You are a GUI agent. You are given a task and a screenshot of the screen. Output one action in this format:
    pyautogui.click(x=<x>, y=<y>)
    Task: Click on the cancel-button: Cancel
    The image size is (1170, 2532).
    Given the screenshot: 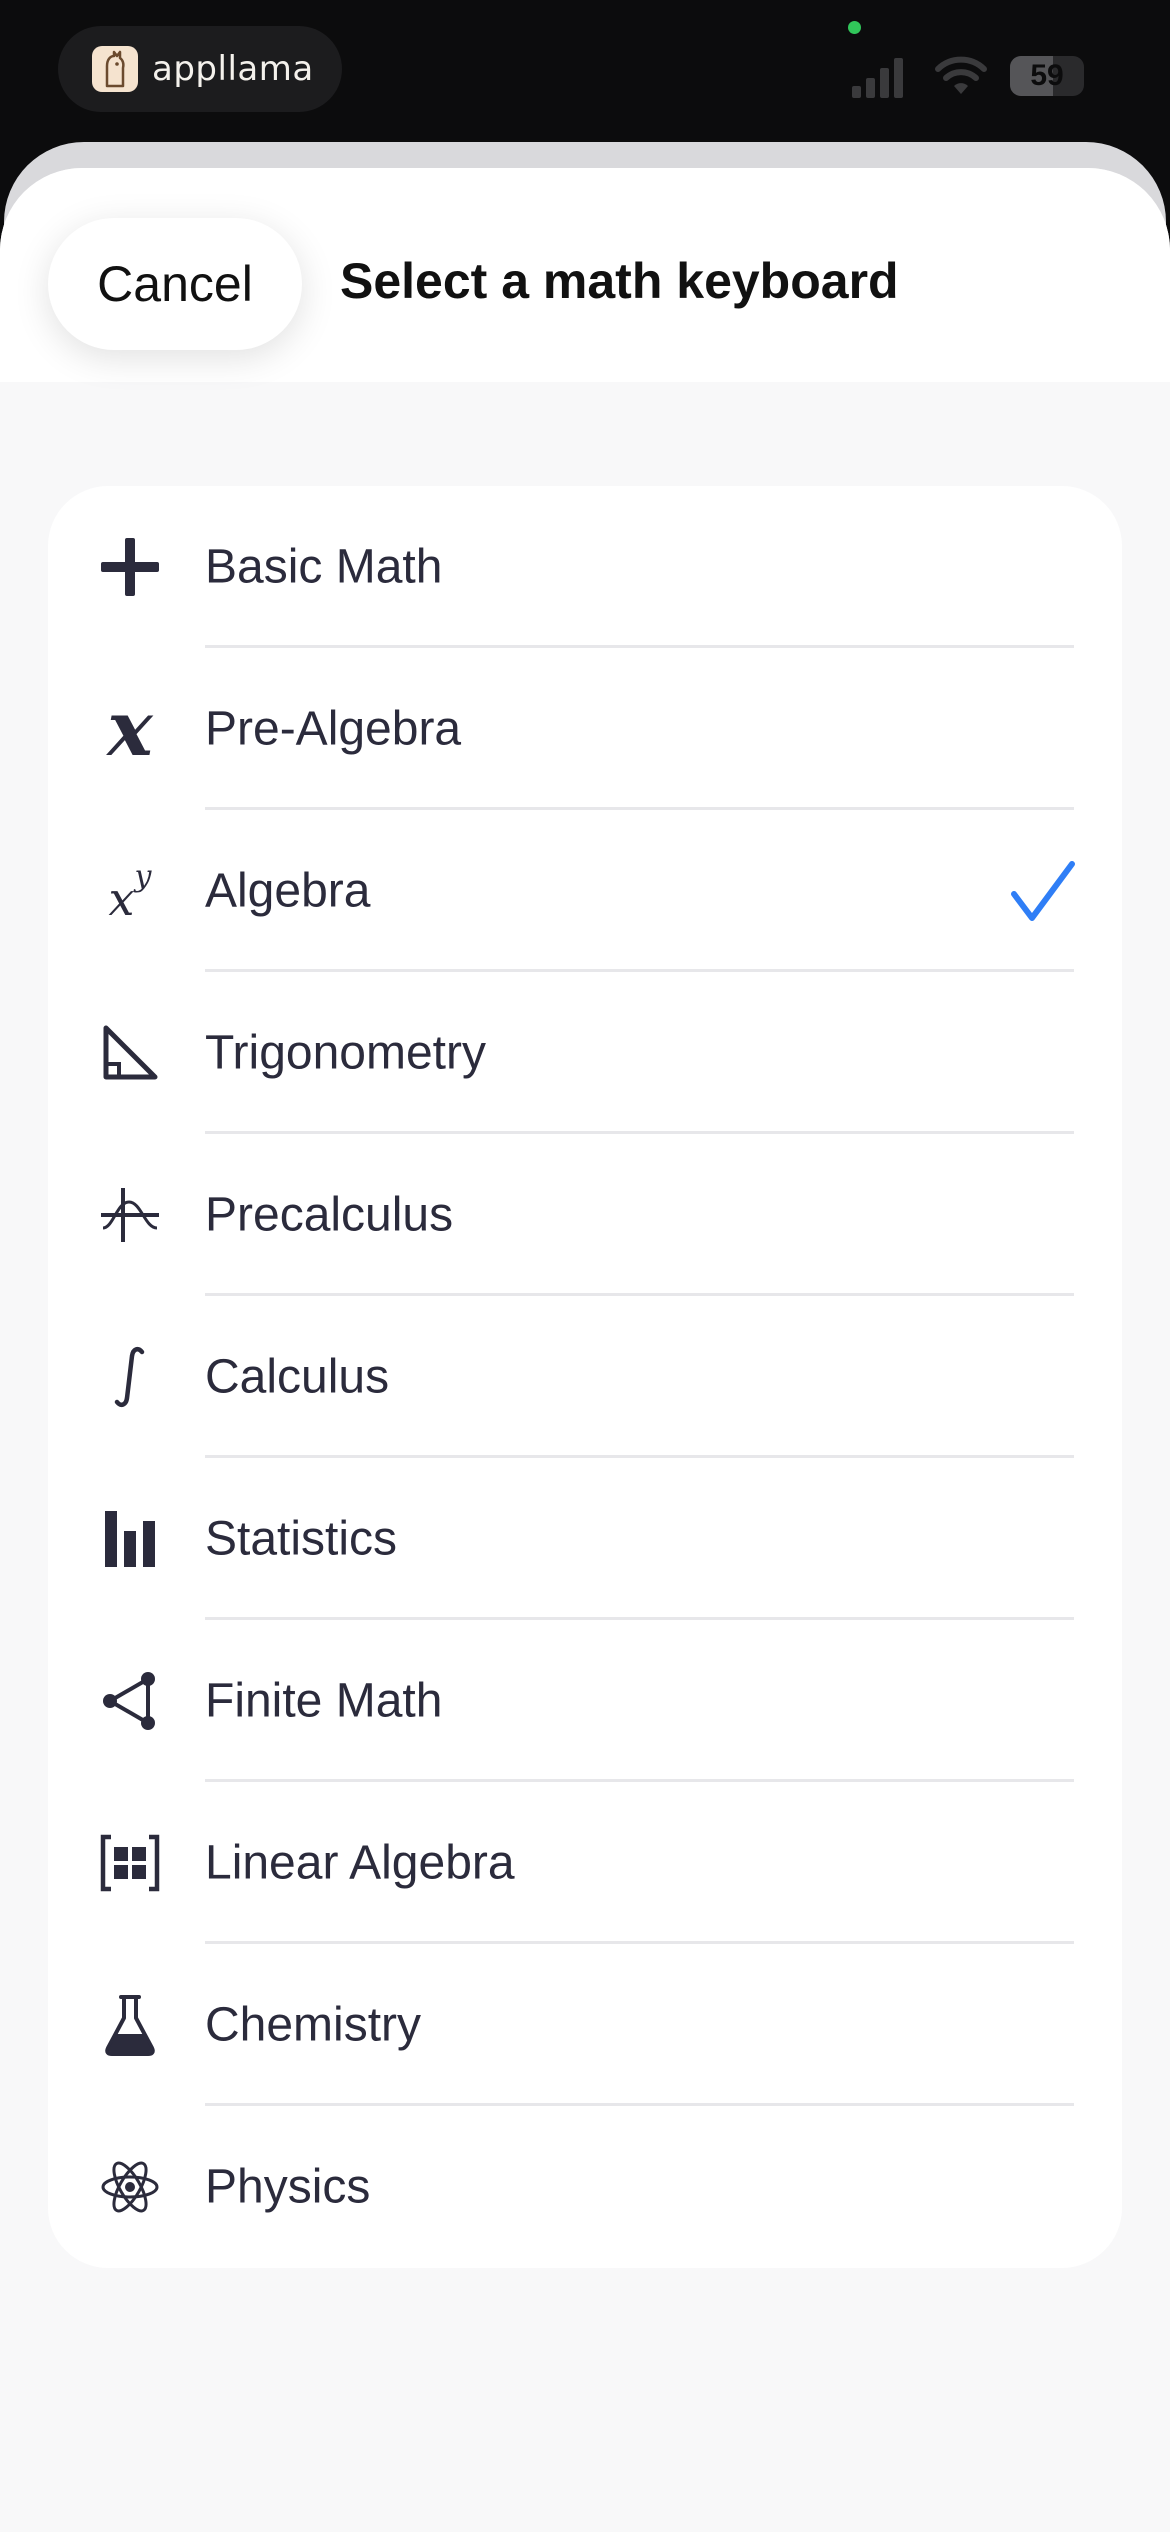 What is the action you would take?
    pyautogui.click(x=175, y=284)
    